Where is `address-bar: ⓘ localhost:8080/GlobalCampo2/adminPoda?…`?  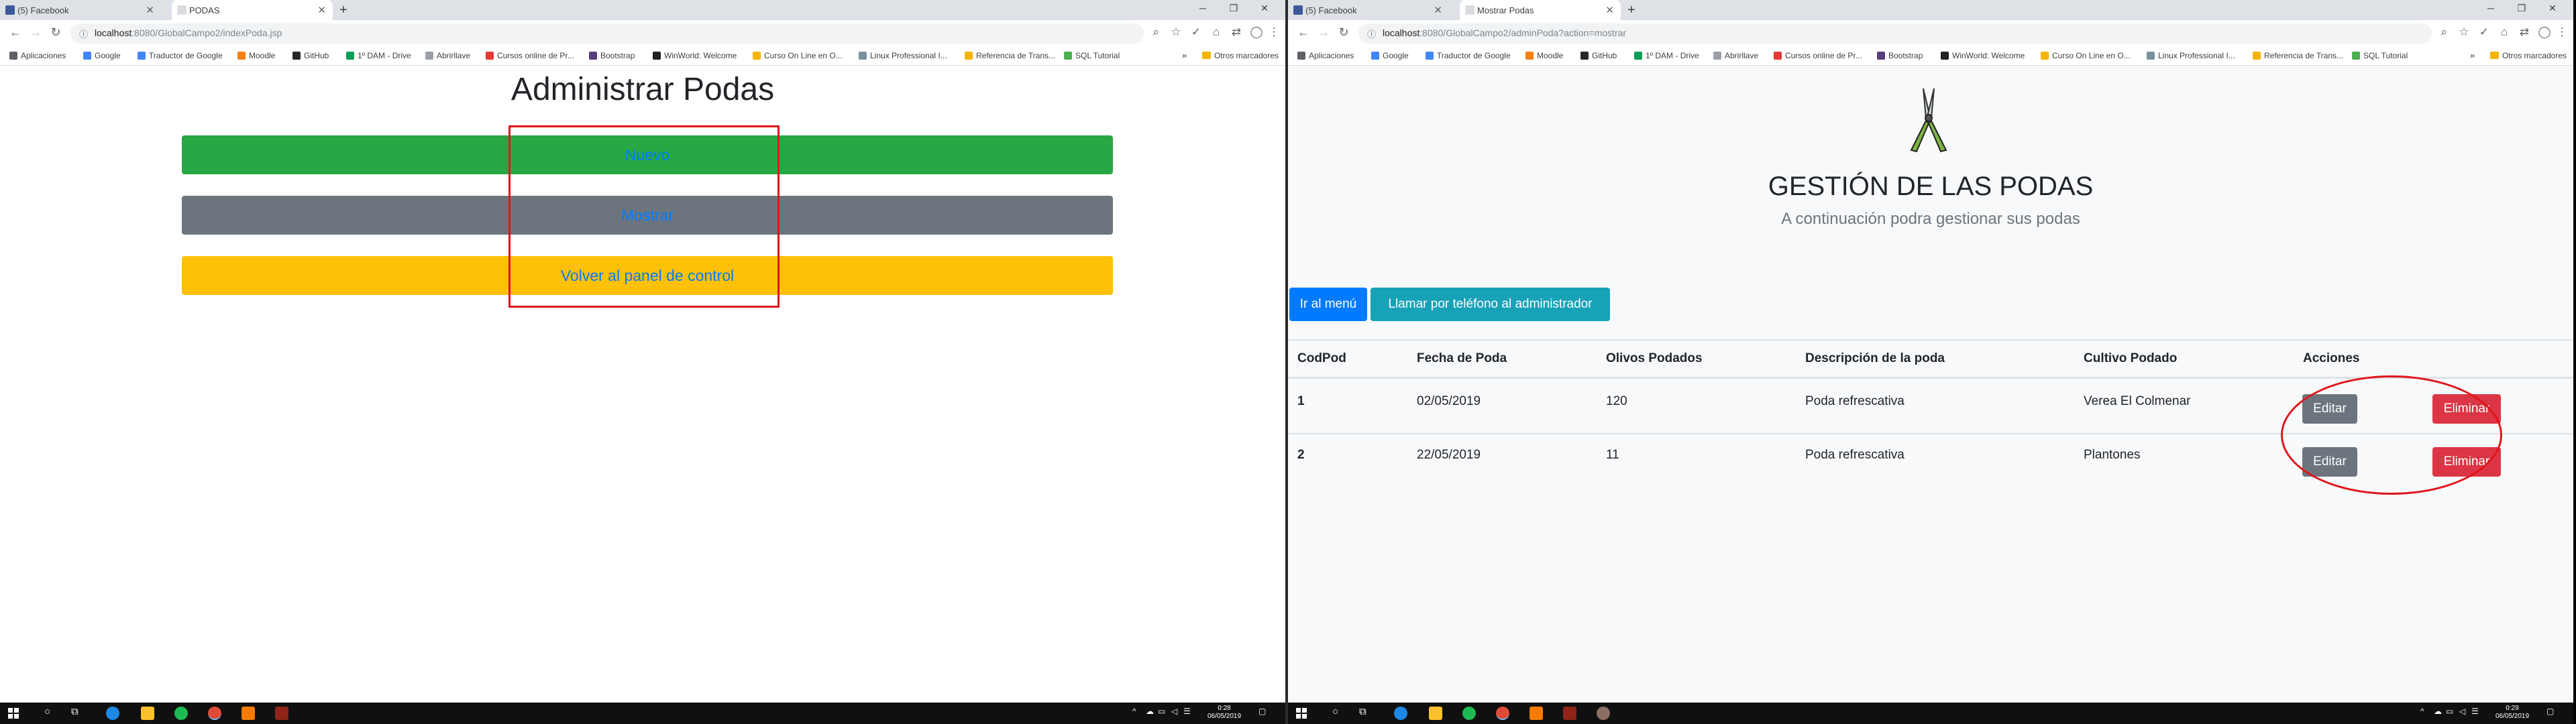
address-bar: ⓘ localhost:8080/GlobalCampo2/adminPoda?… is located at coordinates (1895, 33).